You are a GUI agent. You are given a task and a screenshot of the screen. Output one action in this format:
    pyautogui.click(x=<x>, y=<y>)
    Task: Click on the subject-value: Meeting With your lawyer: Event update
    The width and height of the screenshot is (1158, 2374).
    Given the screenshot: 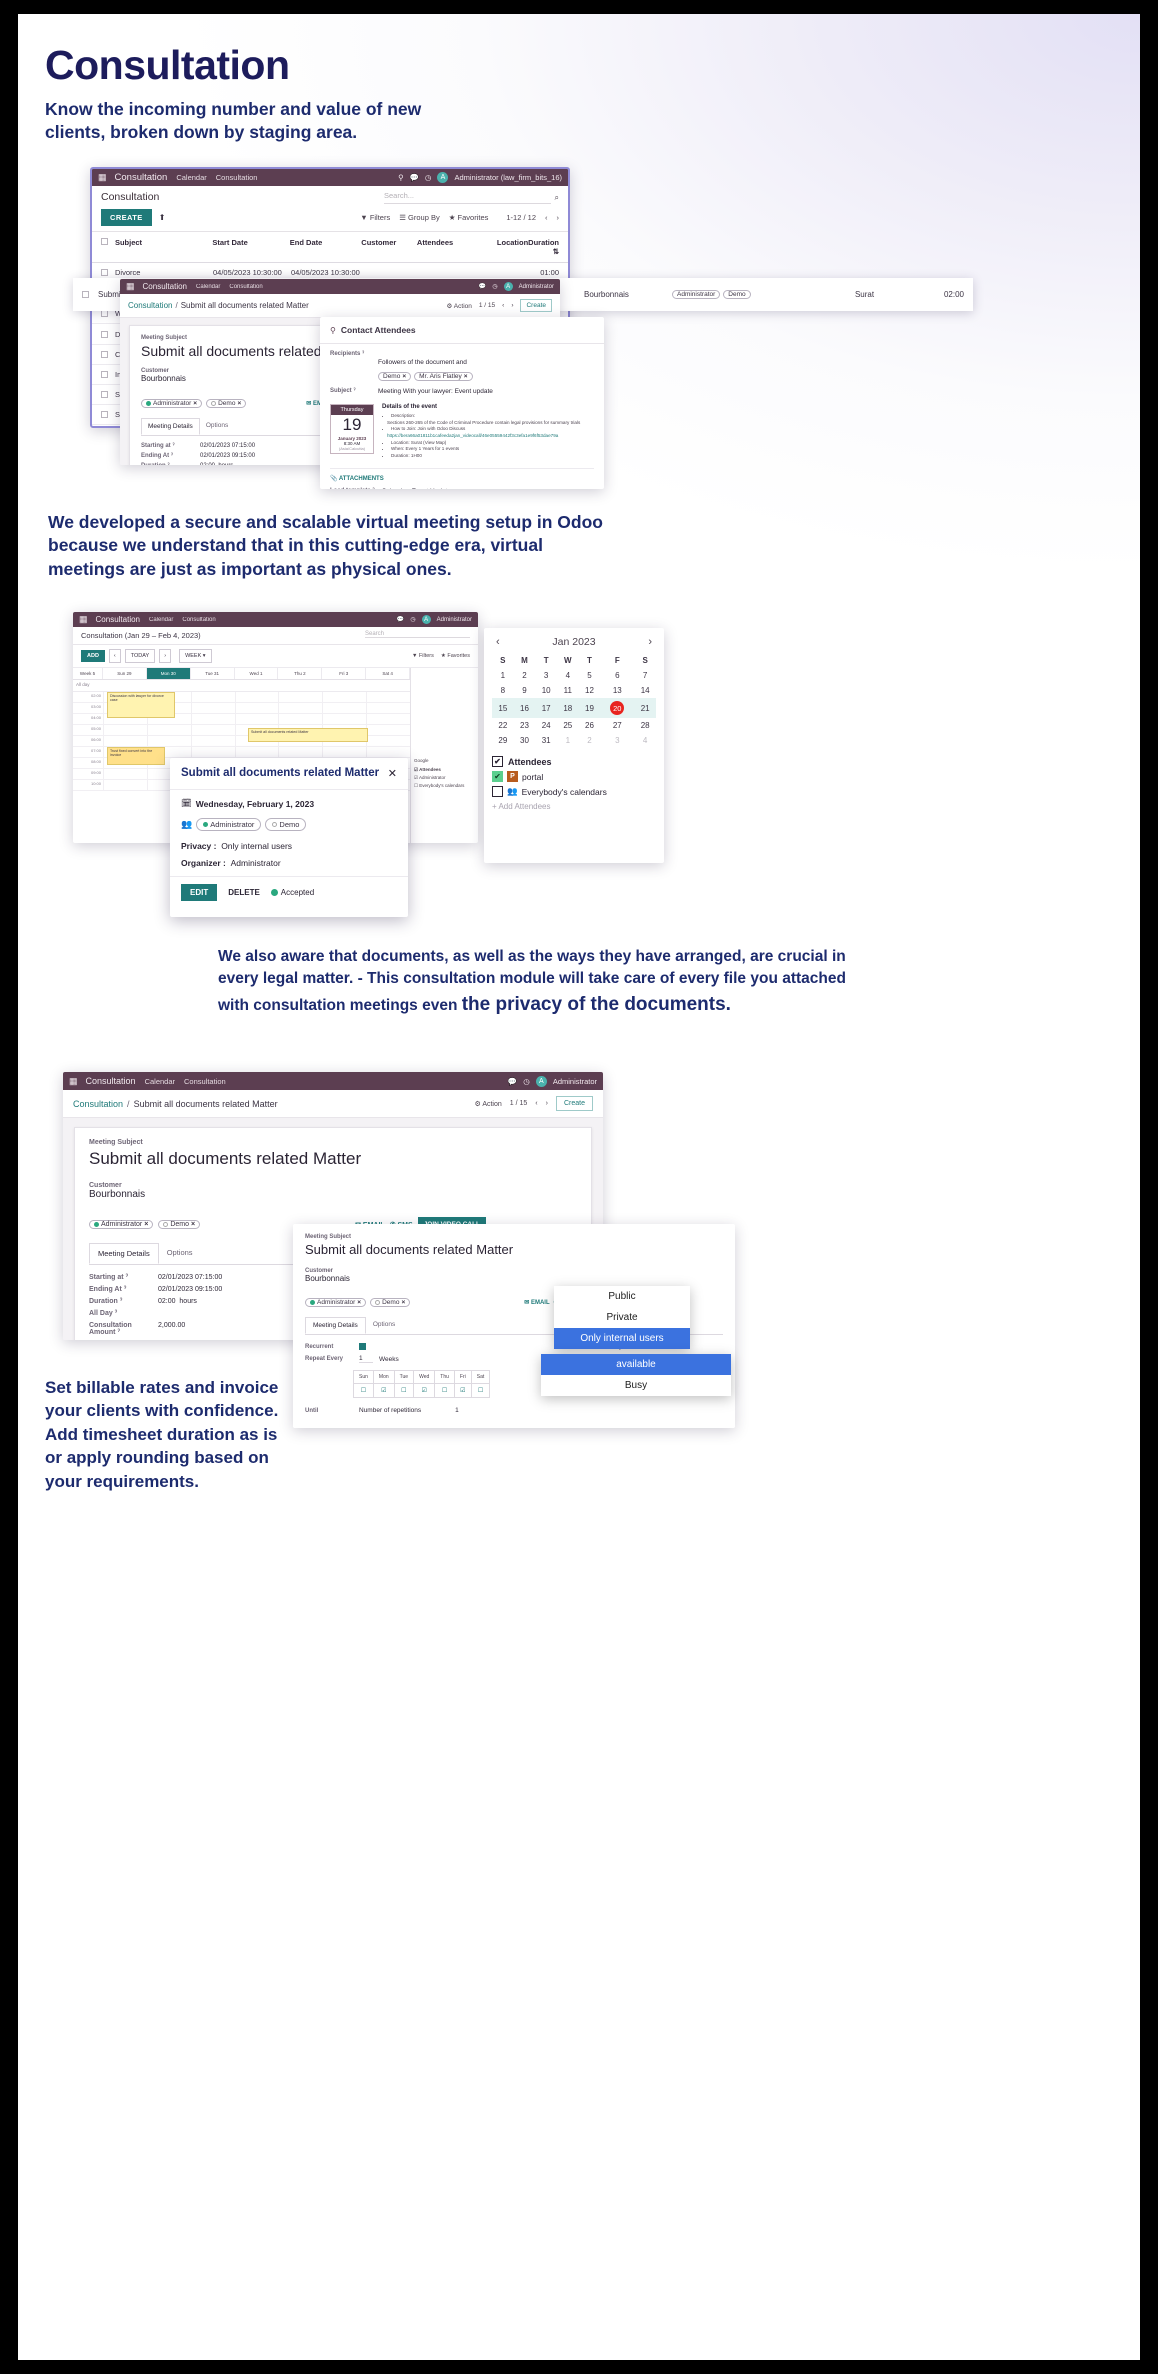 What is the action you would take?
    pyautogui.click(x=435, y=391)
    